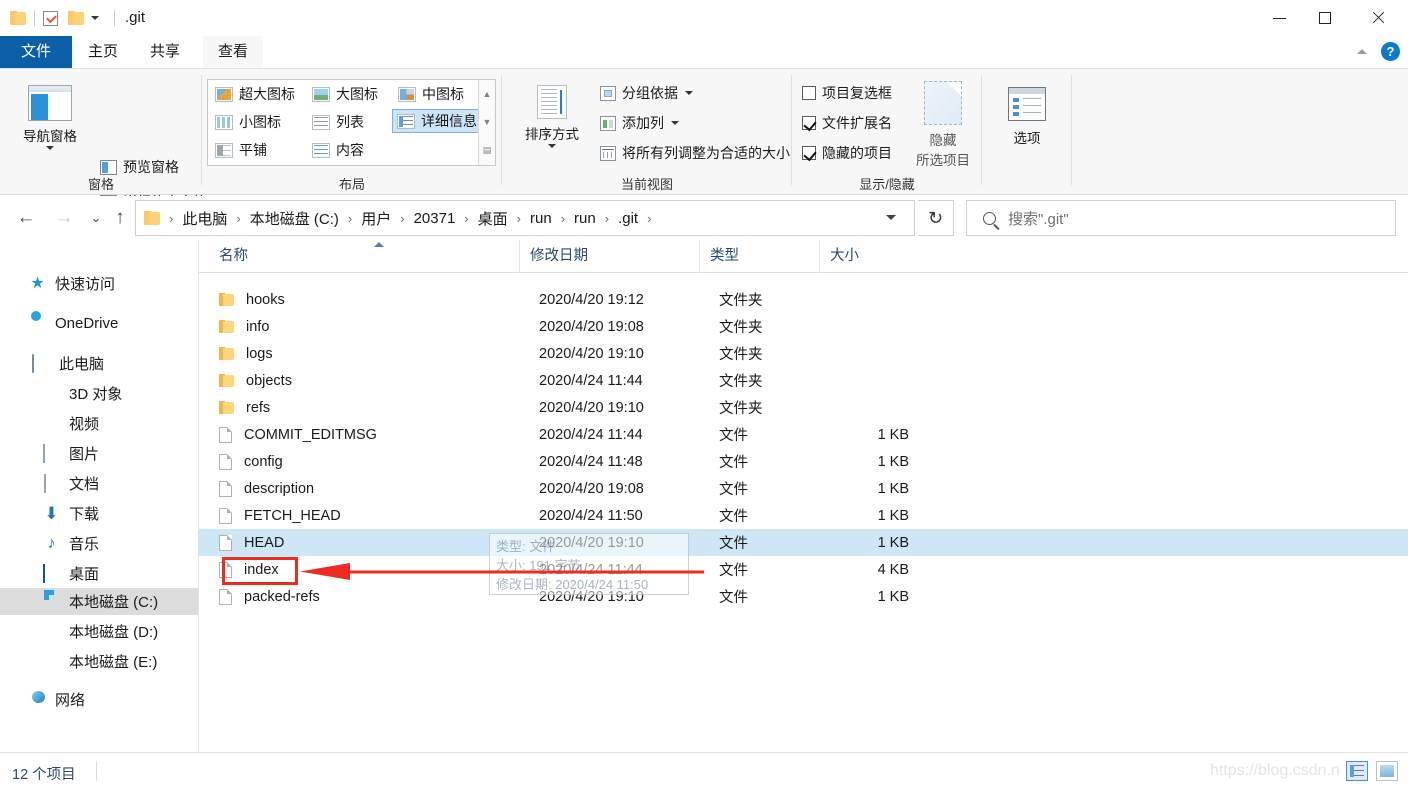  I want to click on details-view-toggle, so click(1357, 771).